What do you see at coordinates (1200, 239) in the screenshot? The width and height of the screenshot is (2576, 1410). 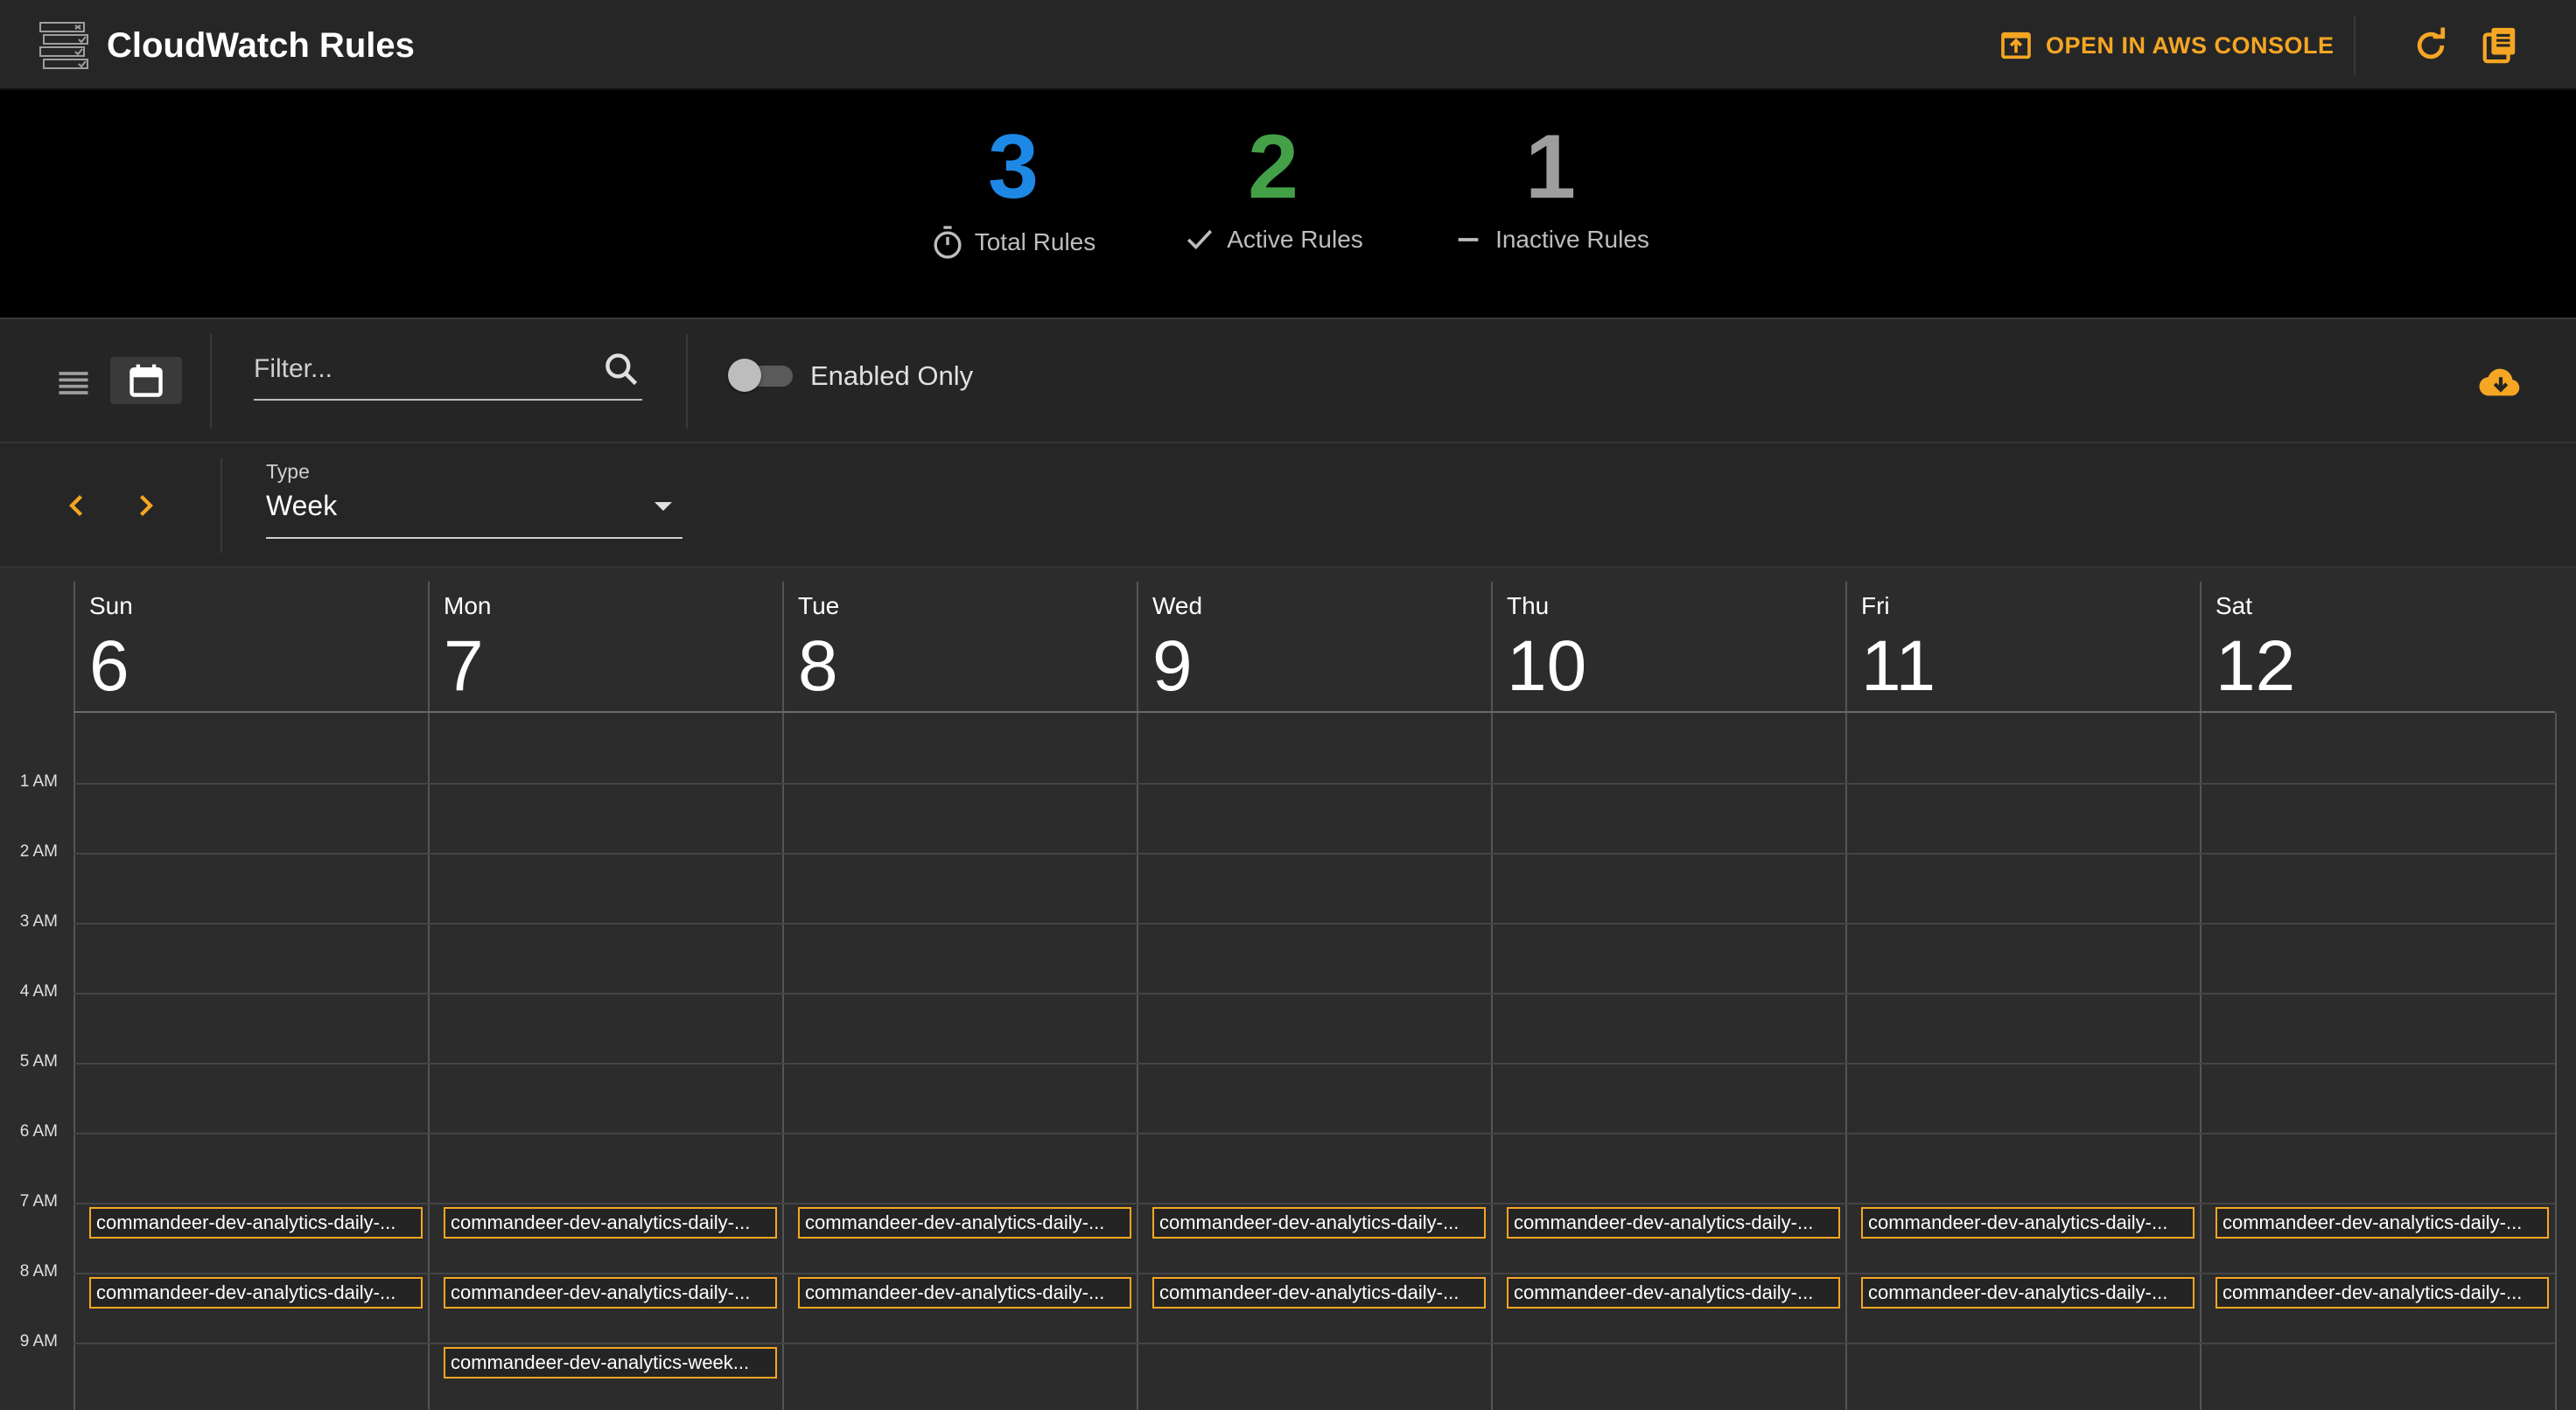 I see `check-icon` at bounding box center [1200, 239].